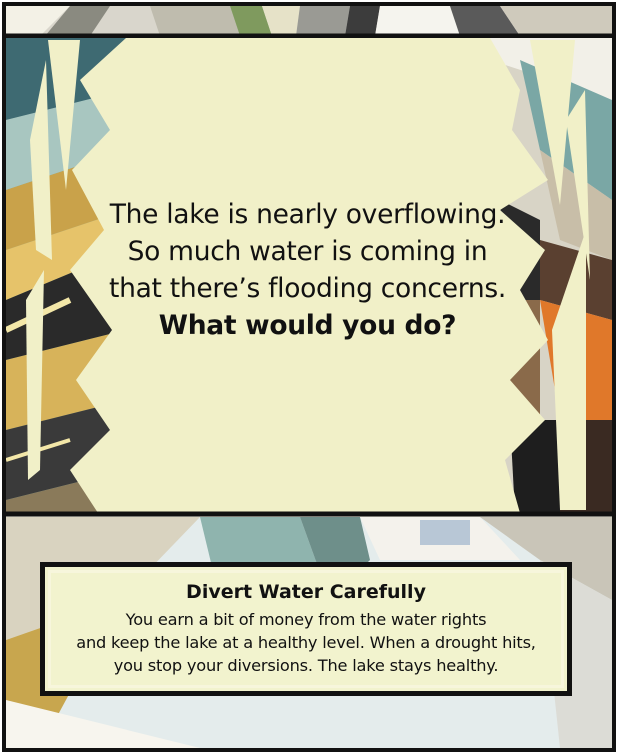 The width and height of the screenshot is (618, 754). What do you see at coordinates (307, 288) in the screenshot?
I see `scenario-line: that there’s flooding concerns.` at bounding box center [307, 288].